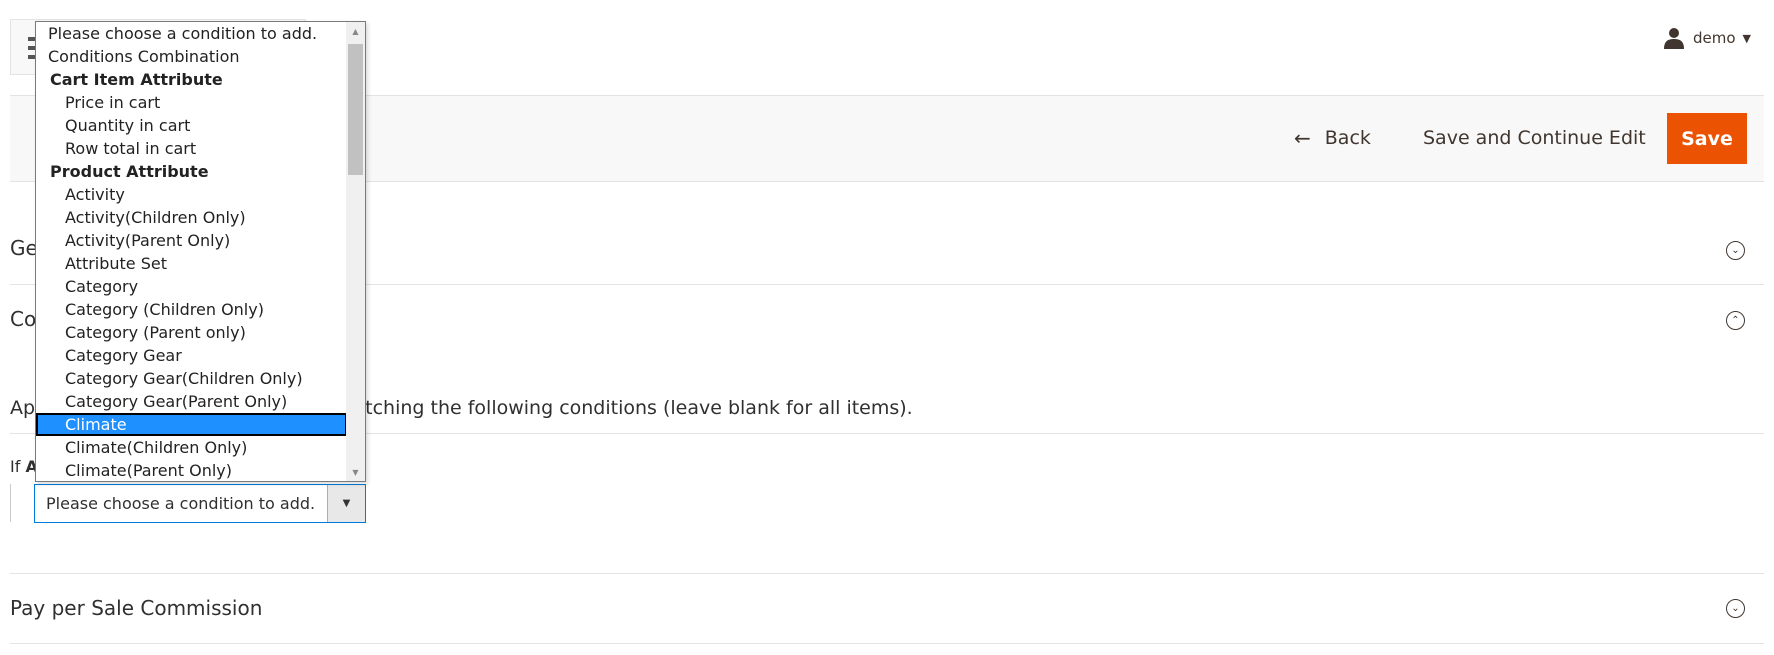 Image resolution: width=1774 pixels, height=655 pixels. I want to click on dropdown-option: Climate, so click(191, 424).